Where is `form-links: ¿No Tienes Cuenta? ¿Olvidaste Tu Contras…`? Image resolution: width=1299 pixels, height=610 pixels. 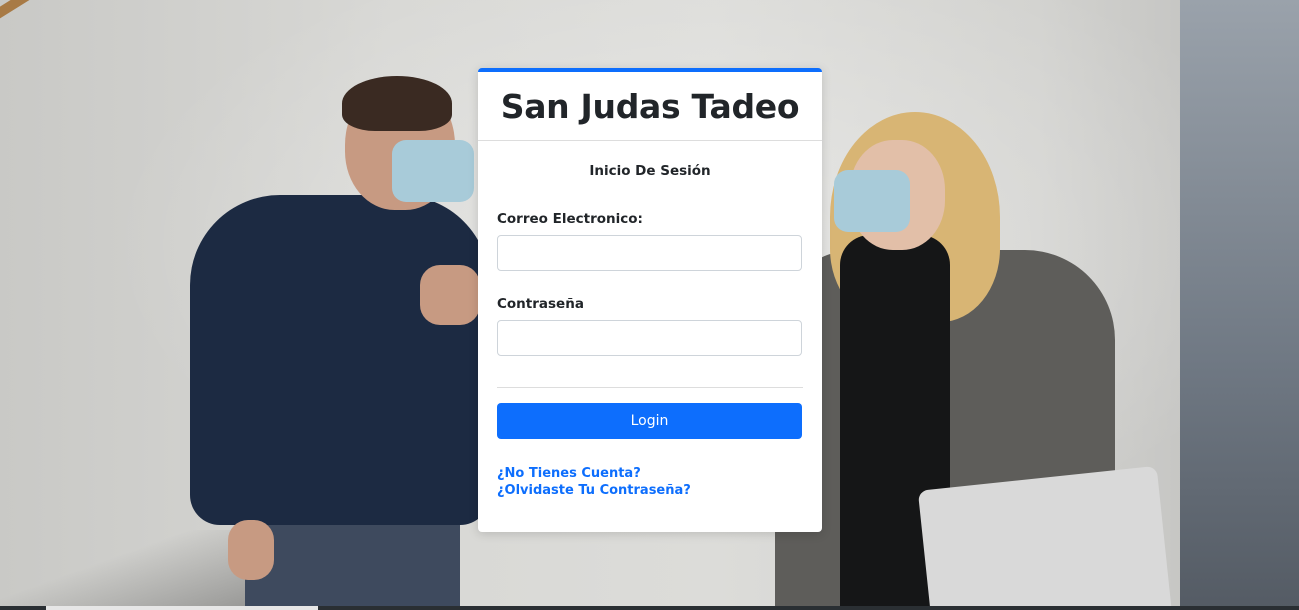
form-links: ¿No Tienes Cuenta? ¿Olvidaste Tu Contras… is located at coordinates (650, 482).